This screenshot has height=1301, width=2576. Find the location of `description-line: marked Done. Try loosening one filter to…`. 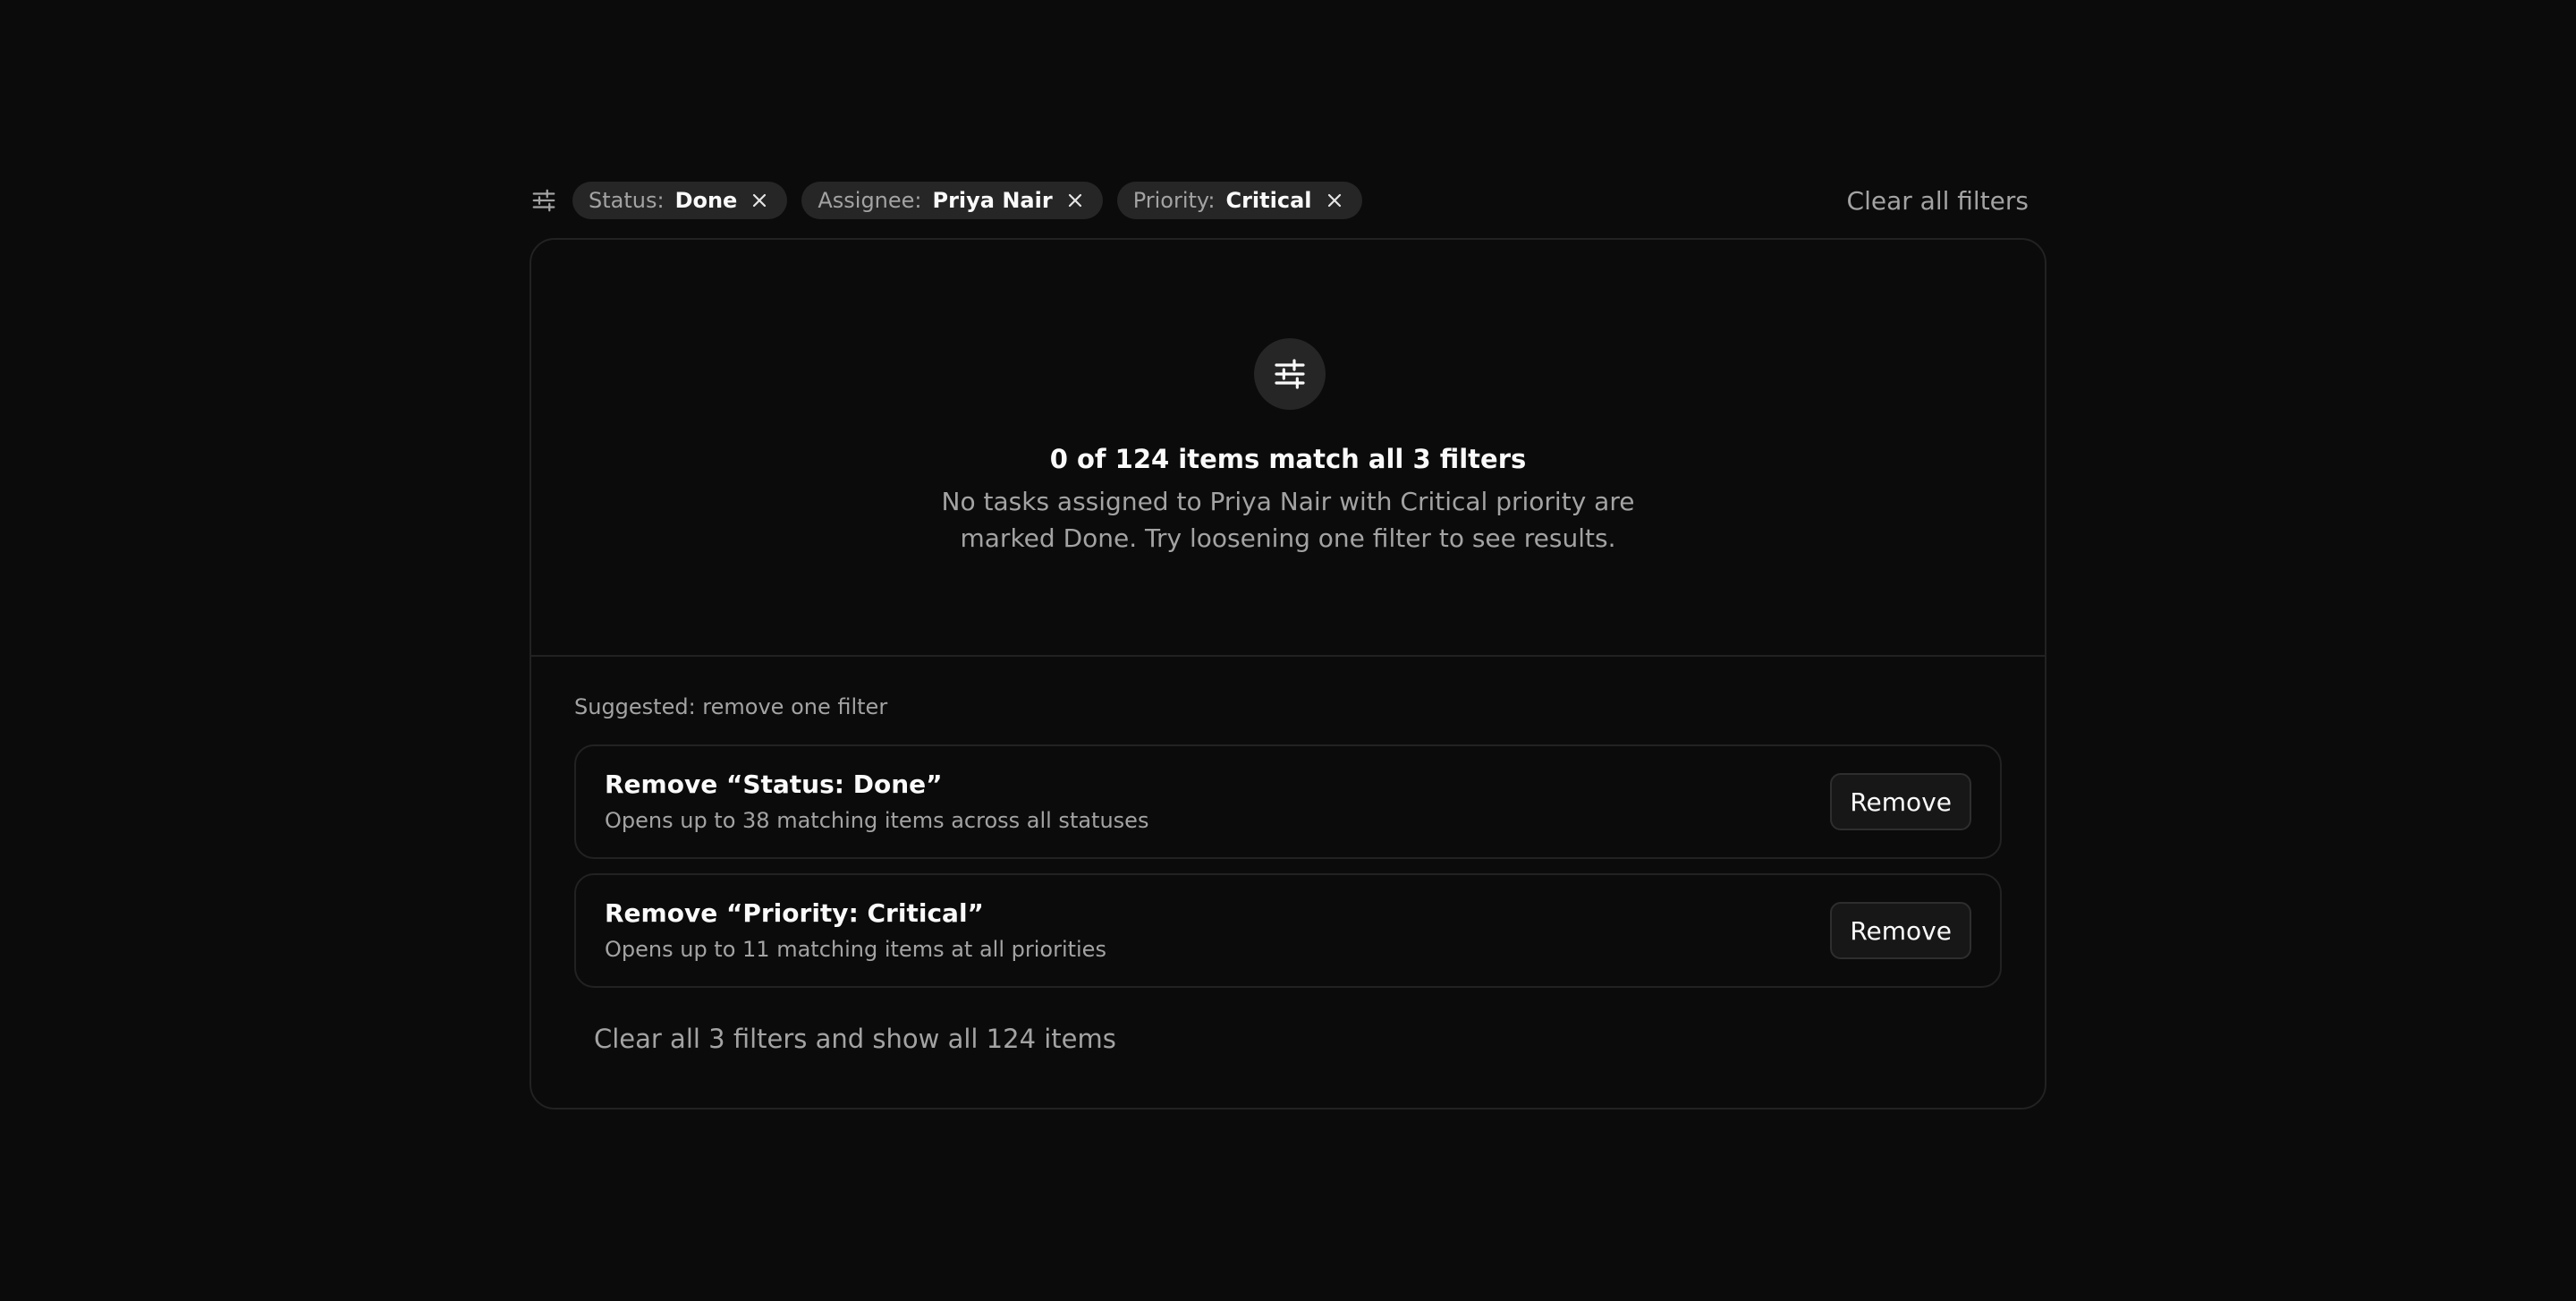

description-line: marked Done. Try loosening one filter to… is located at coordinates (1288, 538).